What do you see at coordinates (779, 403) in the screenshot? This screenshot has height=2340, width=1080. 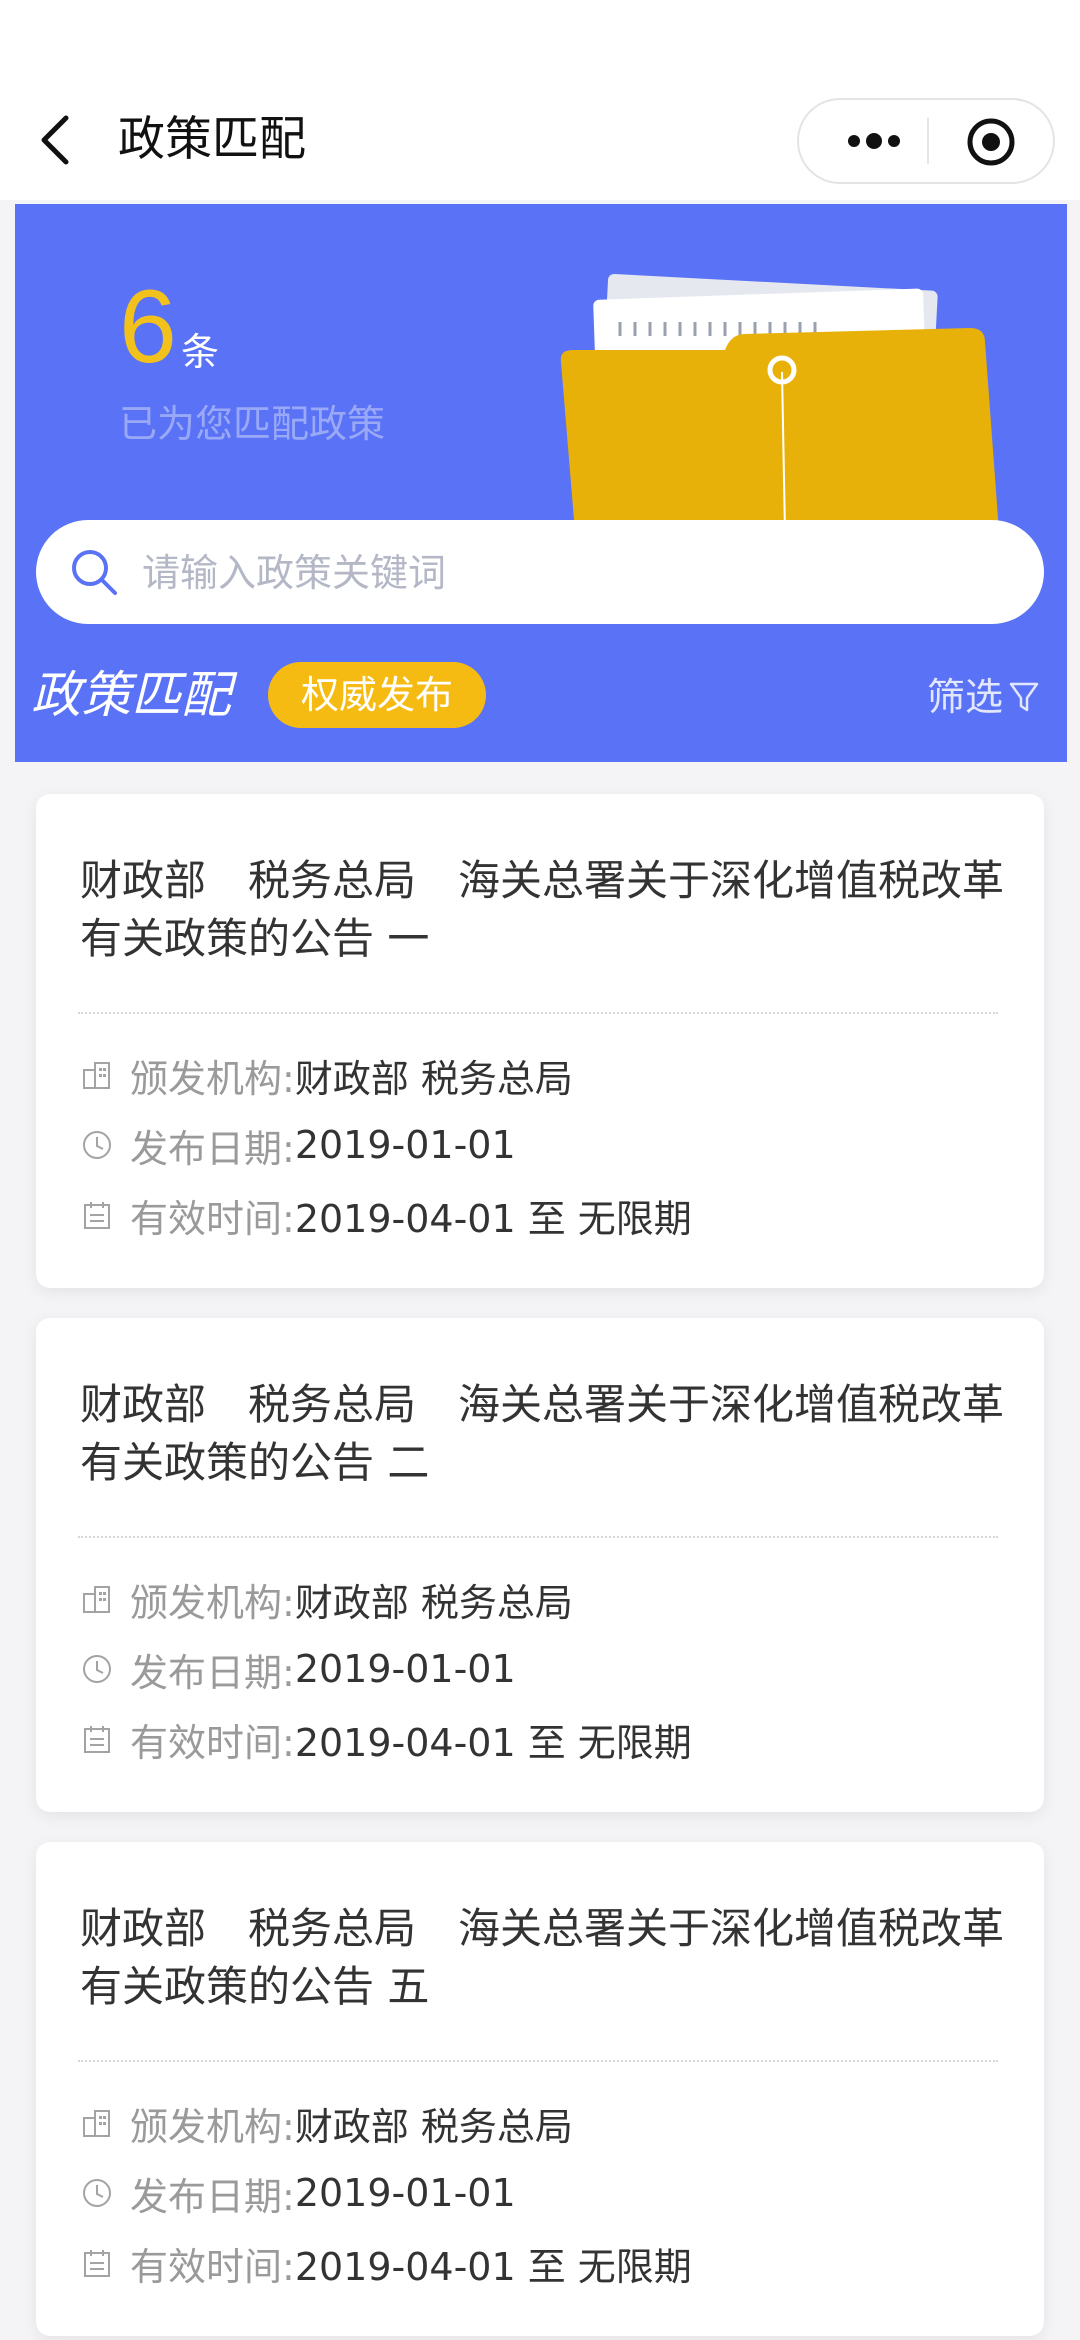 I see `folder-illustration-icon` at bounding box center [779, 403].